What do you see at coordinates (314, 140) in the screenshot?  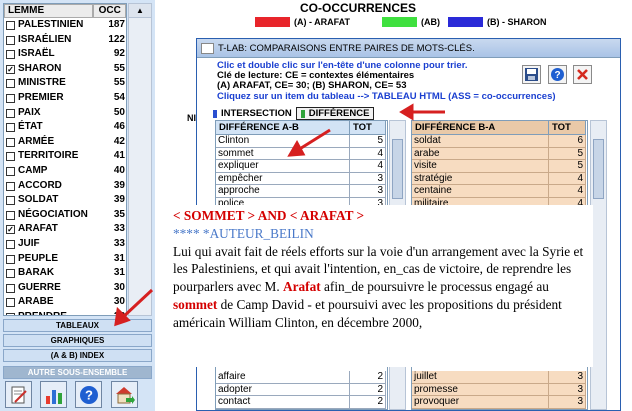 I see `arrow-to-sommet` at bounding box center [314, 140].